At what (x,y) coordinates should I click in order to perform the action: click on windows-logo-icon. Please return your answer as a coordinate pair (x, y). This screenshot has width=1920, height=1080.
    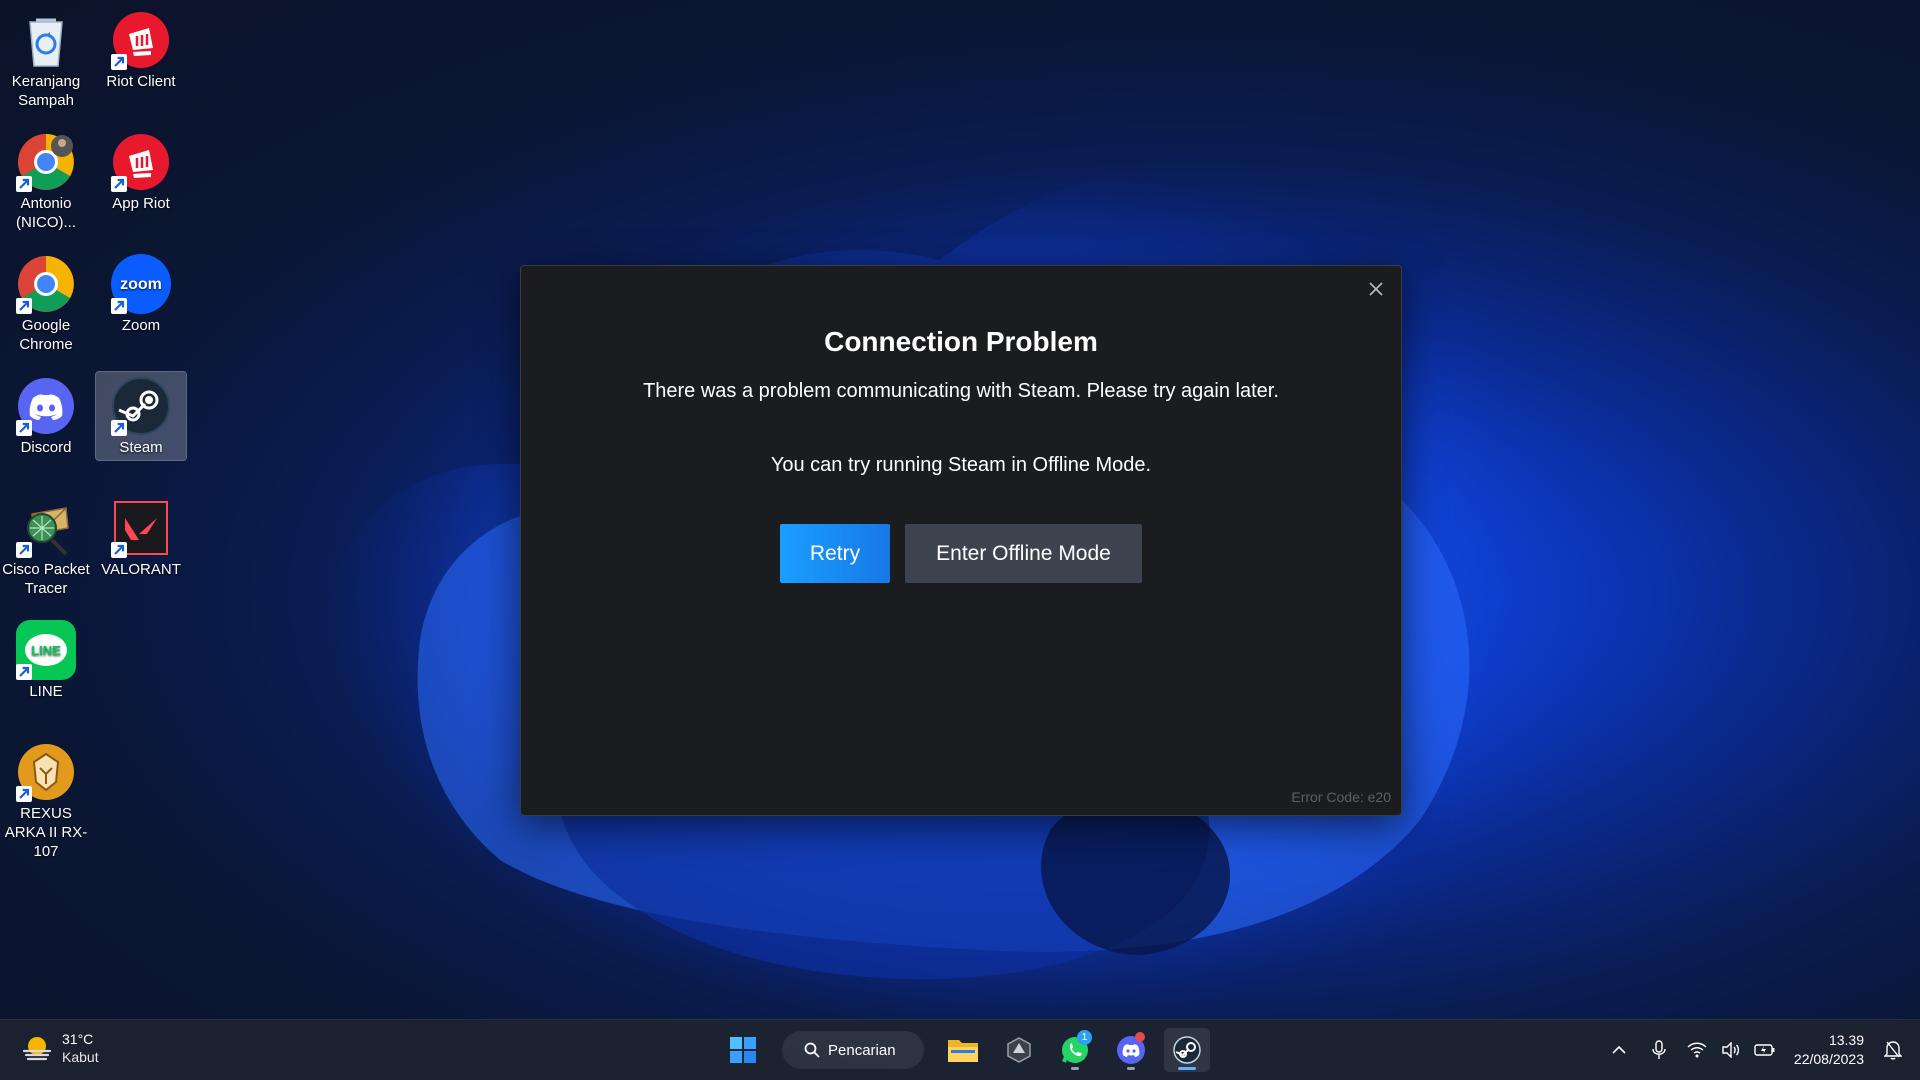
    Looking at the image, I should click on (743, 1050).